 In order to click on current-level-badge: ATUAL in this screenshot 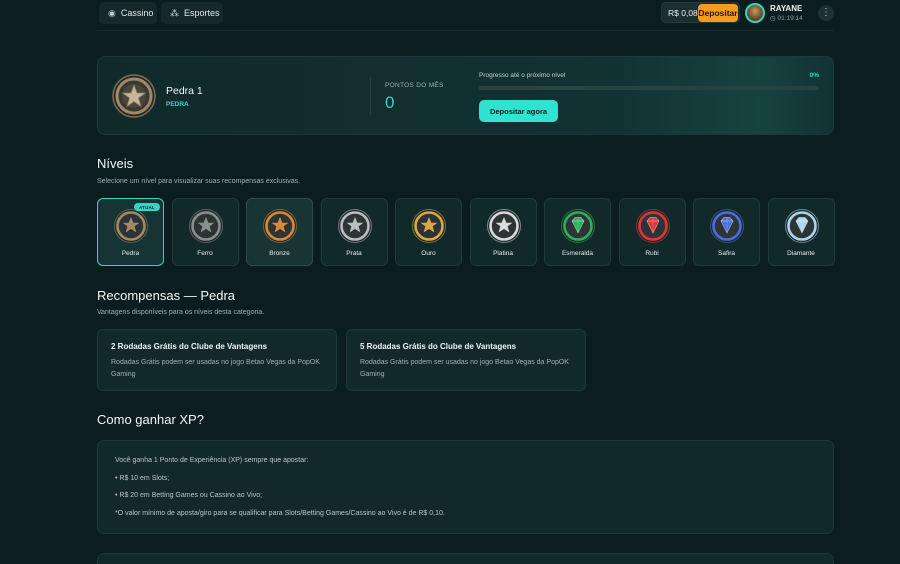, I will do `click(147, 207)`.